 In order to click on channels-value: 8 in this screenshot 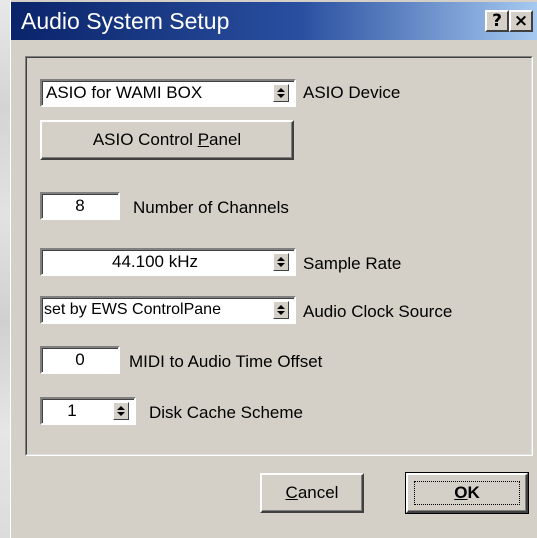, I will do `click(80, 205)`.